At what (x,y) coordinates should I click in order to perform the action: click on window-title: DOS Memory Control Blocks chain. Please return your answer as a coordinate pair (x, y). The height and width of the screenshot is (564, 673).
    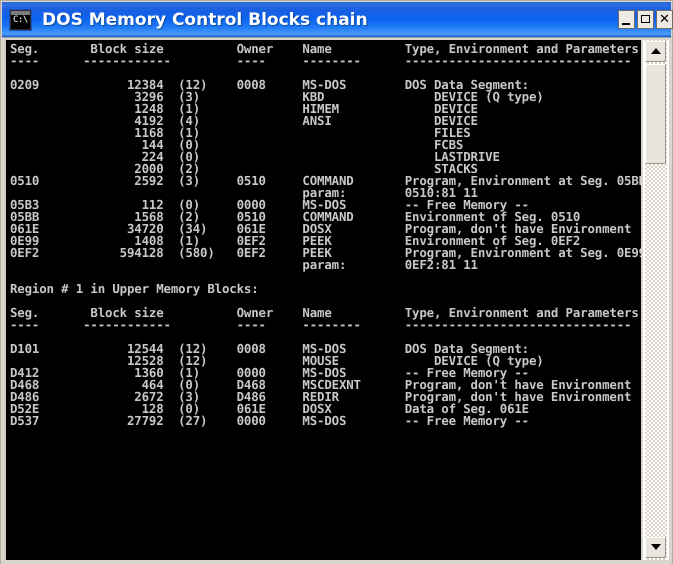
    Looking at the image, I should click on (205, 20).